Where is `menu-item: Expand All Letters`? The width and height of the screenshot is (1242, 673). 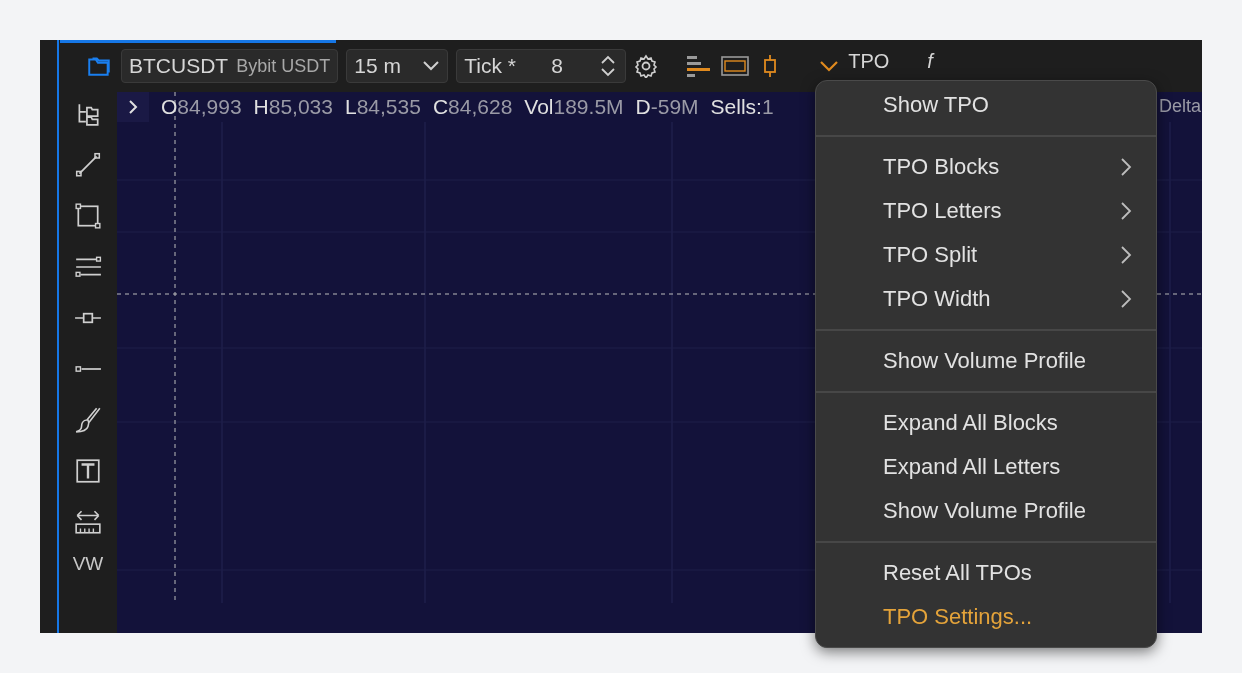
menu-item: Expand All Letters is located at coordinates (986, 467).